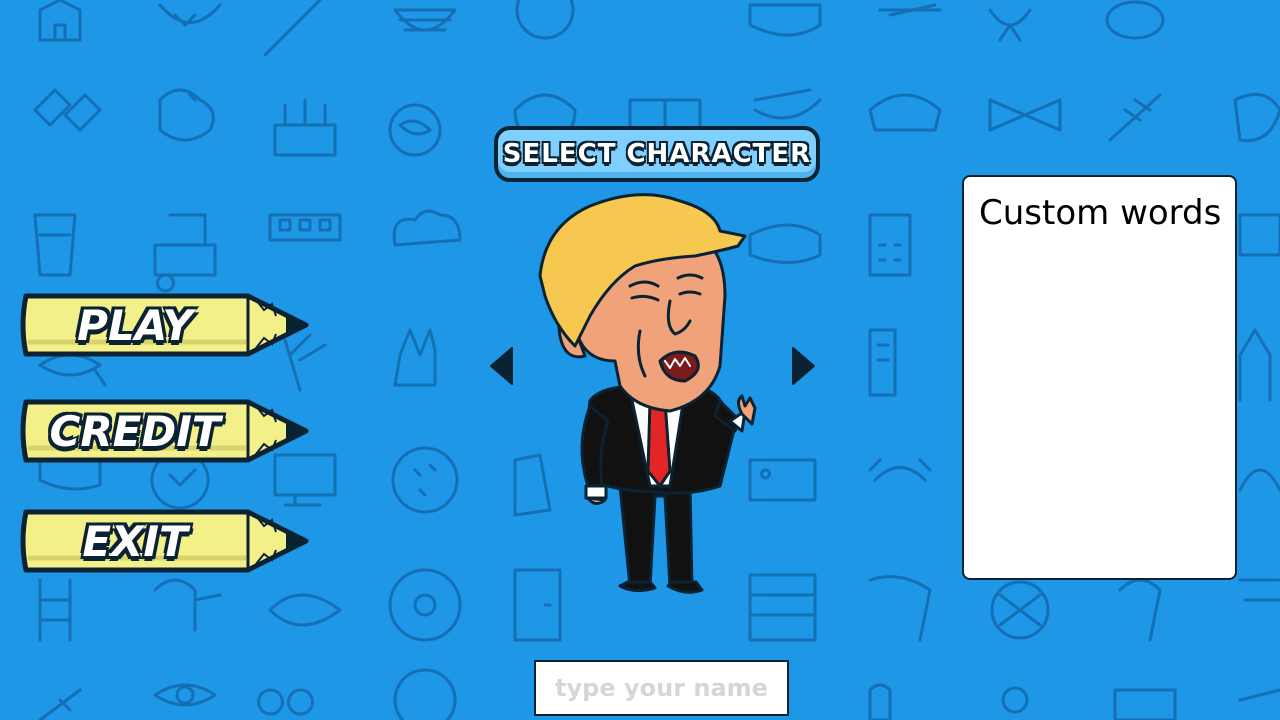 The width and height of the screenshot is (1280, 720). Describe the element at coordinates (1099, 377) in the screenshot. I see `custom-words-panel: Custom words` at that location.